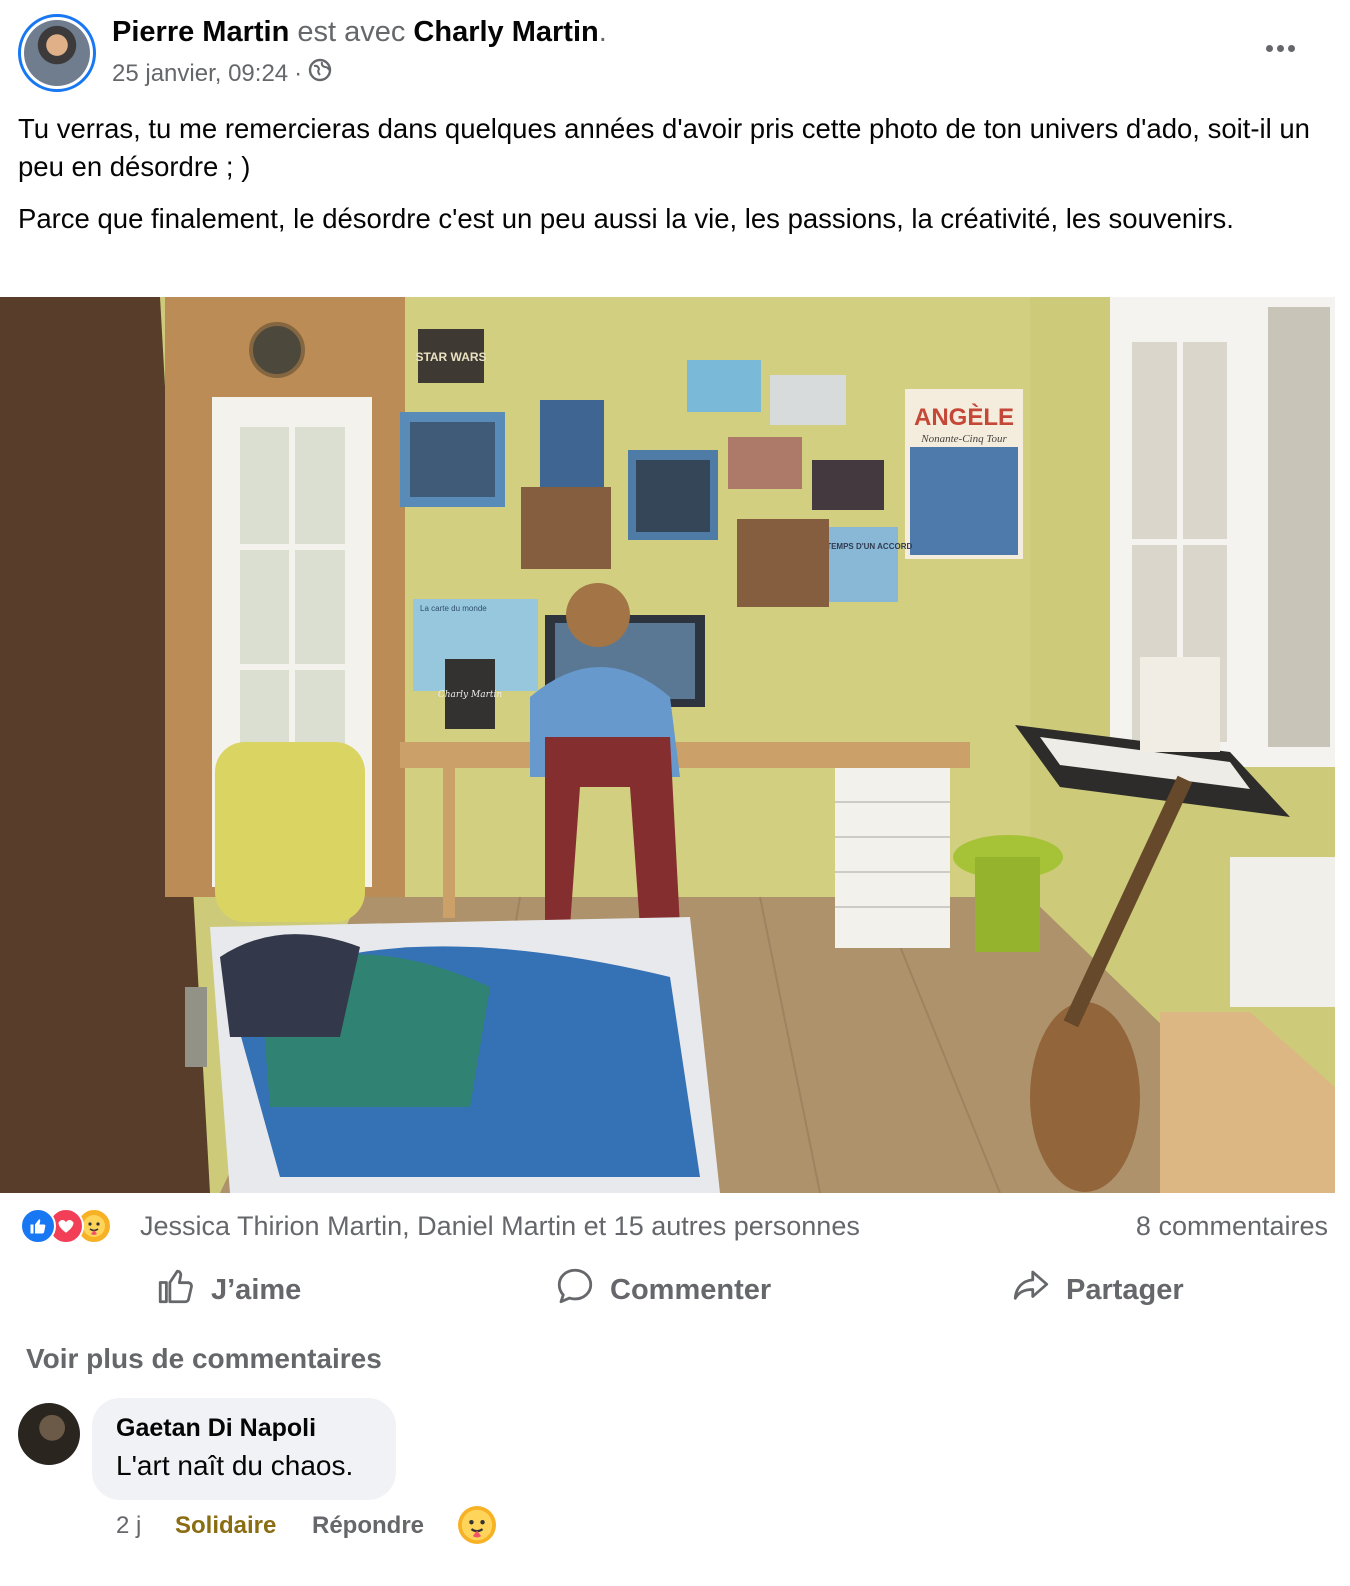 Image resolution: width=1350 pixels, height=1586 pixels. Describe the element at coordinates (38, 1226) in the screenshot. I see `like-icon` at that location.